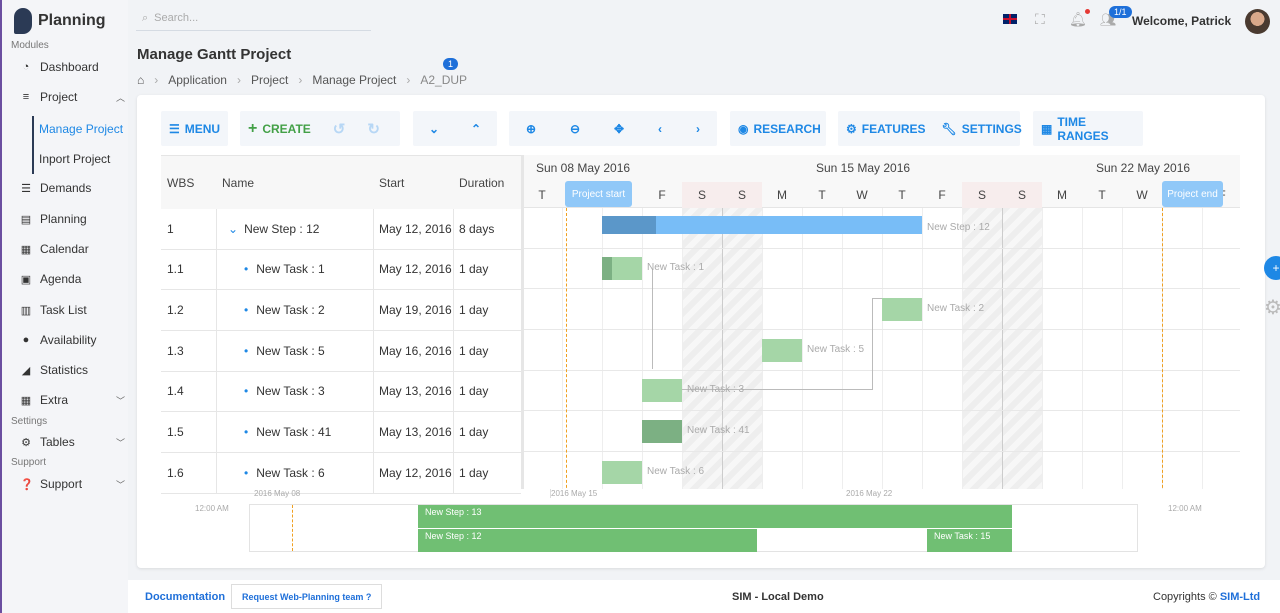  I want to click on sidebar-item-extra: ▦ Extra ﹀, so click(72, 400).